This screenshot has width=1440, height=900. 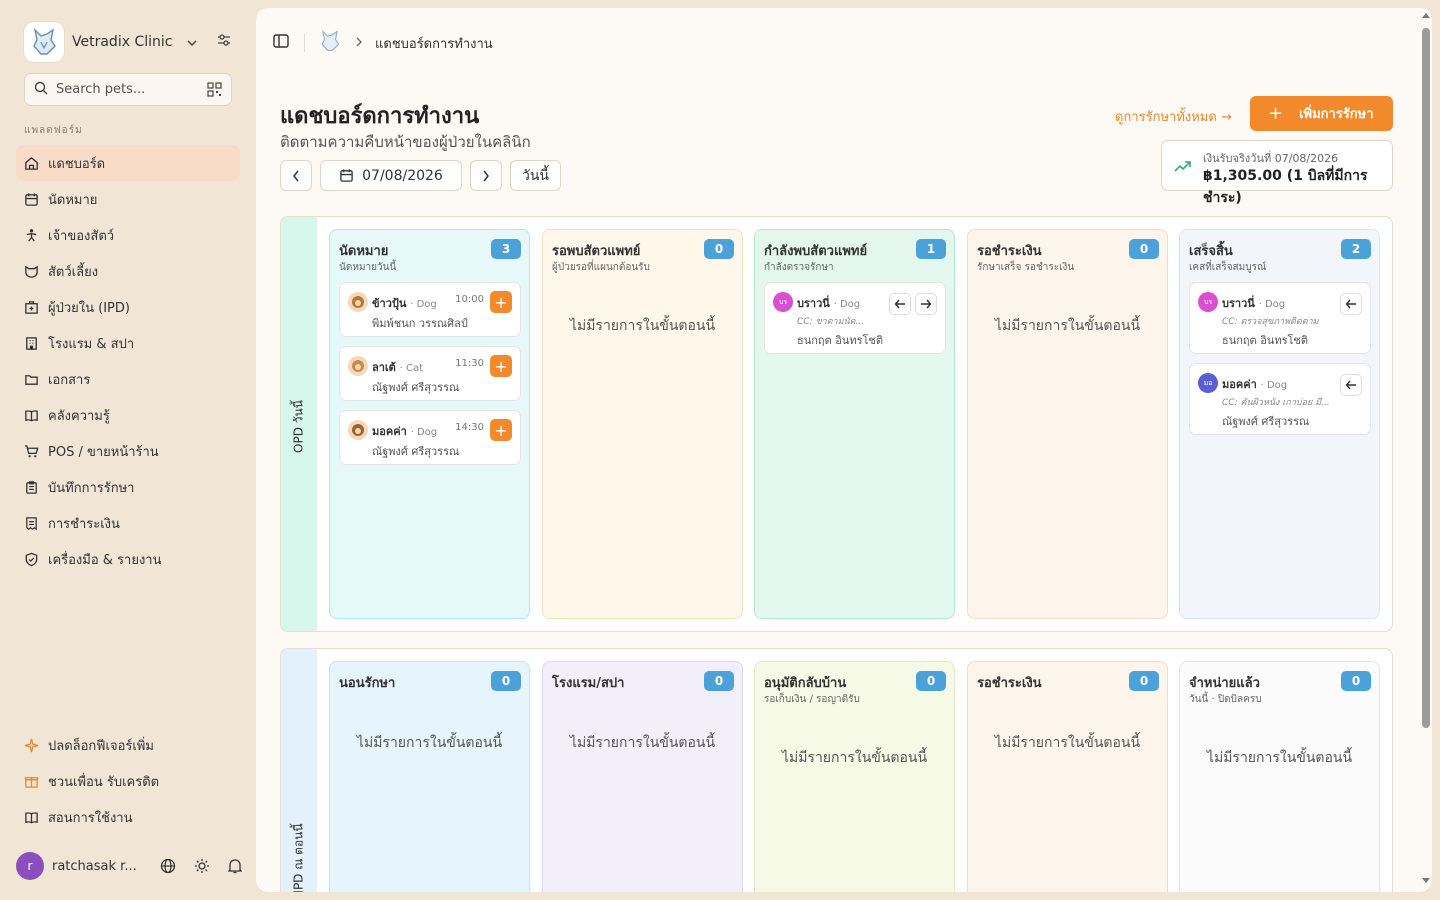 What do you see at coordinates (128, 379) in the screenshot?
I see `sidebar-item-documents: เอกสาร` at bounding box center [128, 379].